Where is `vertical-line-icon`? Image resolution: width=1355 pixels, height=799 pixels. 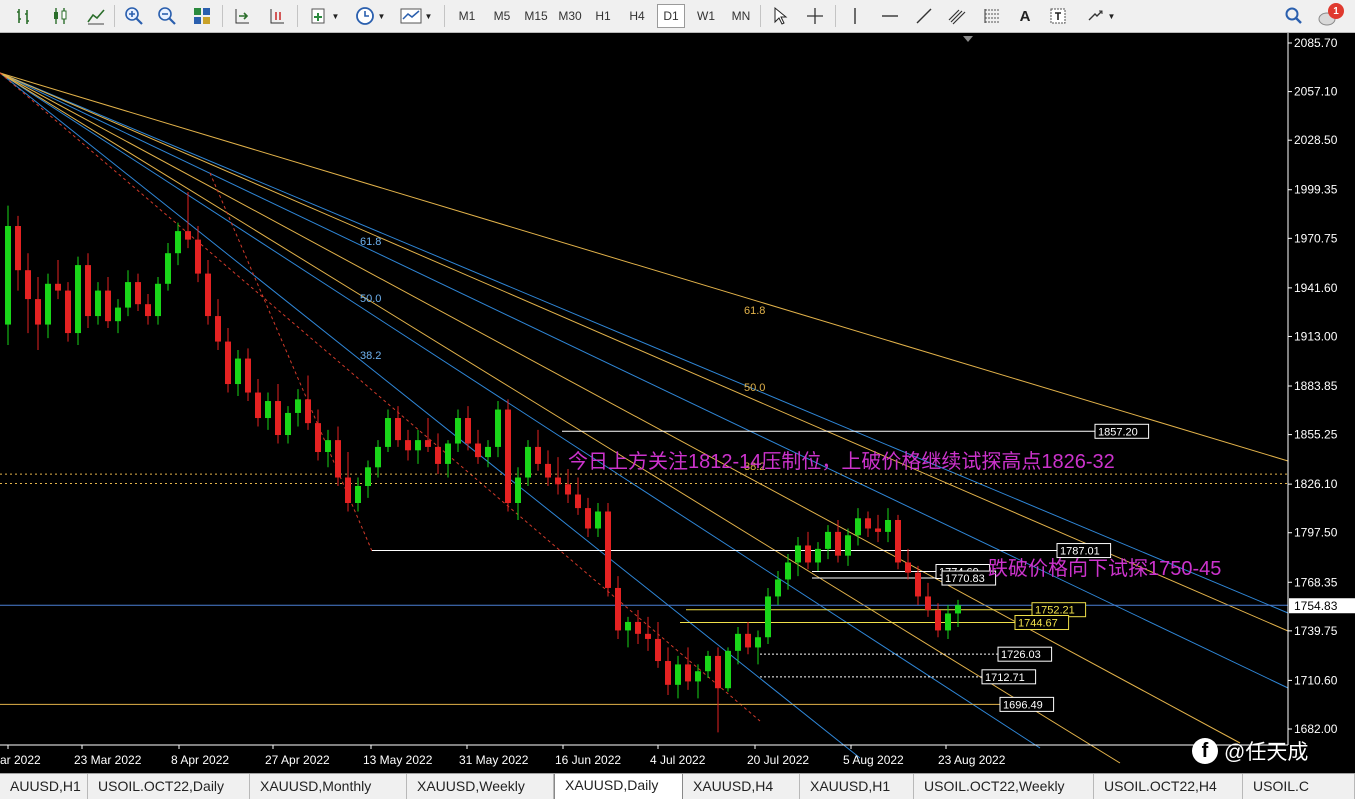 vertical-line-icon is located at coordinates (855, 16).